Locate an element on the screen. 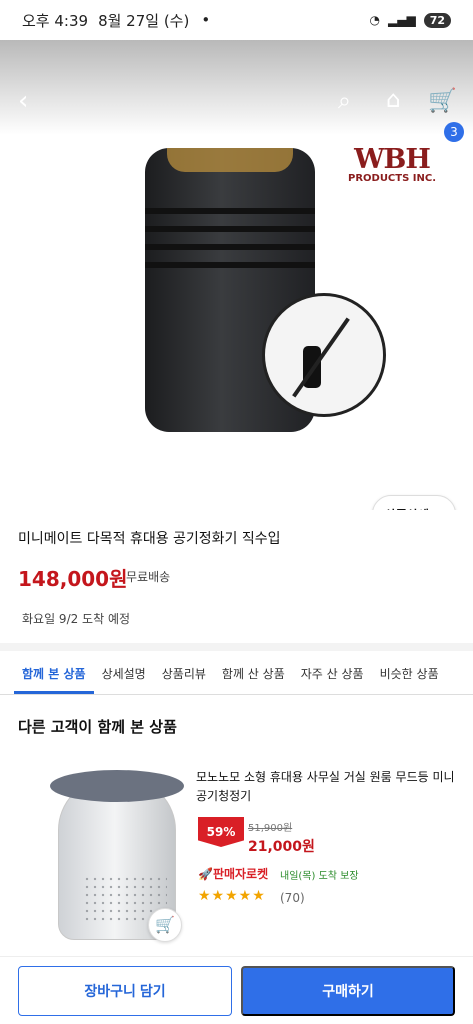 This screenshot has width=473, height=1024. tab-bought-together: 함께 산 상품 is located at coordinates (253, 672).